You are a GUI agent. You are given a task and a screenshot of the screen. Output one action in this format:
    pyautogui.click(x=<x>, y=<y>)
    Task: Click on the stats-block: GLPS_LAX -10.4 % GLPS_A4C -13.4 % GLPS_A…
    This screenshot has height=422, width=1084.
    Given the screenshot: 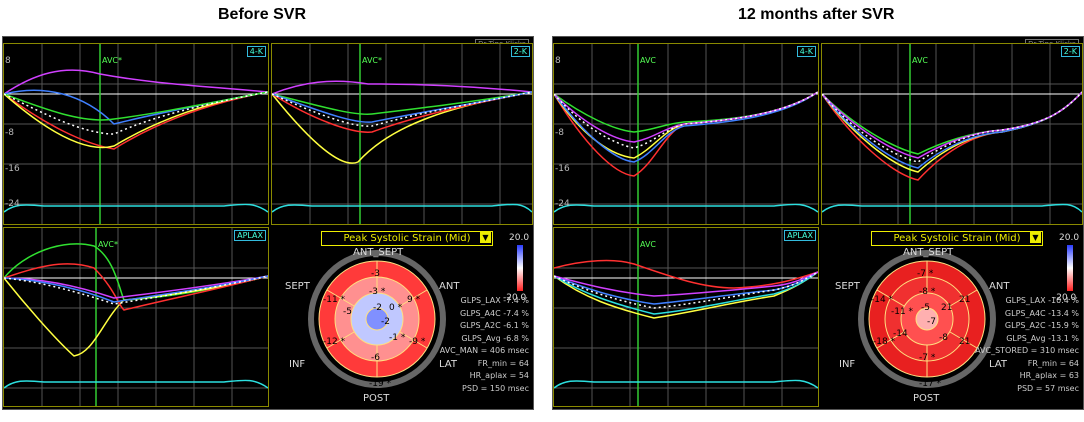 What is the action you would take?
    pyautogui.click(x=1027, y=345)
    